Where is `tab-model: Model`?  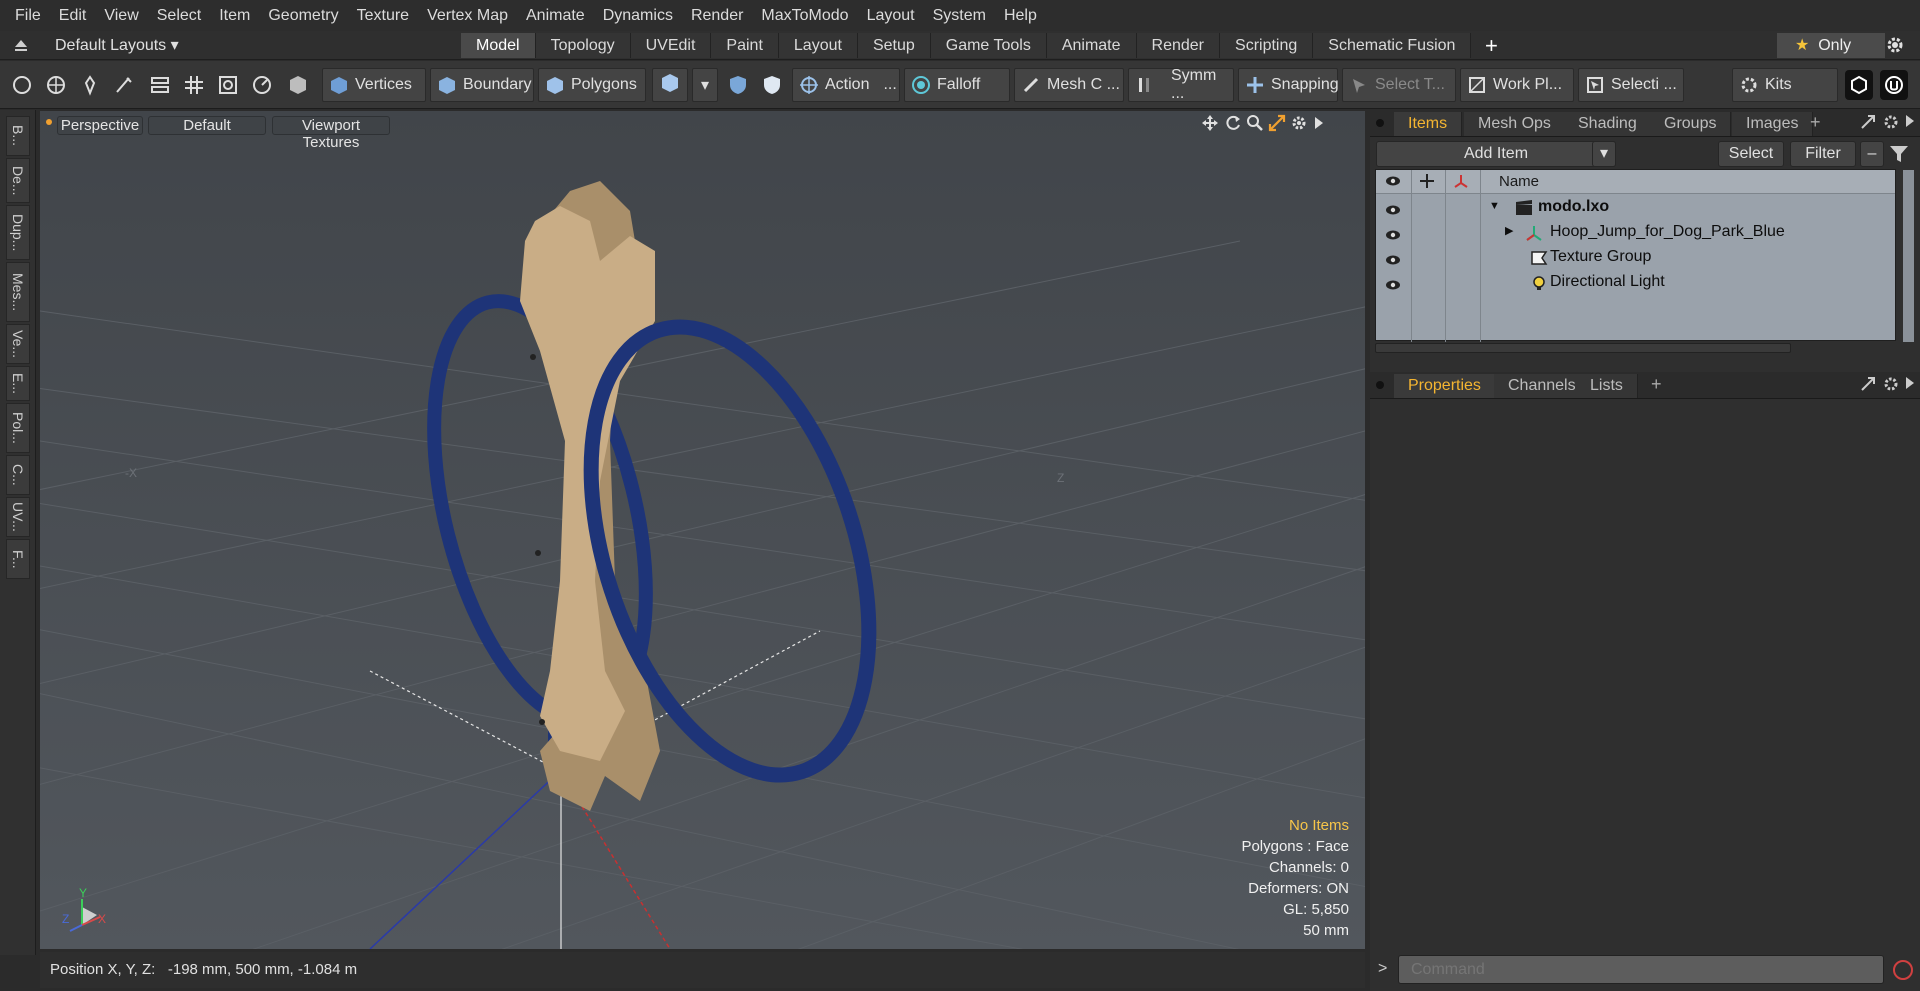
tab-model: Model is located at coordinates (498, 45).